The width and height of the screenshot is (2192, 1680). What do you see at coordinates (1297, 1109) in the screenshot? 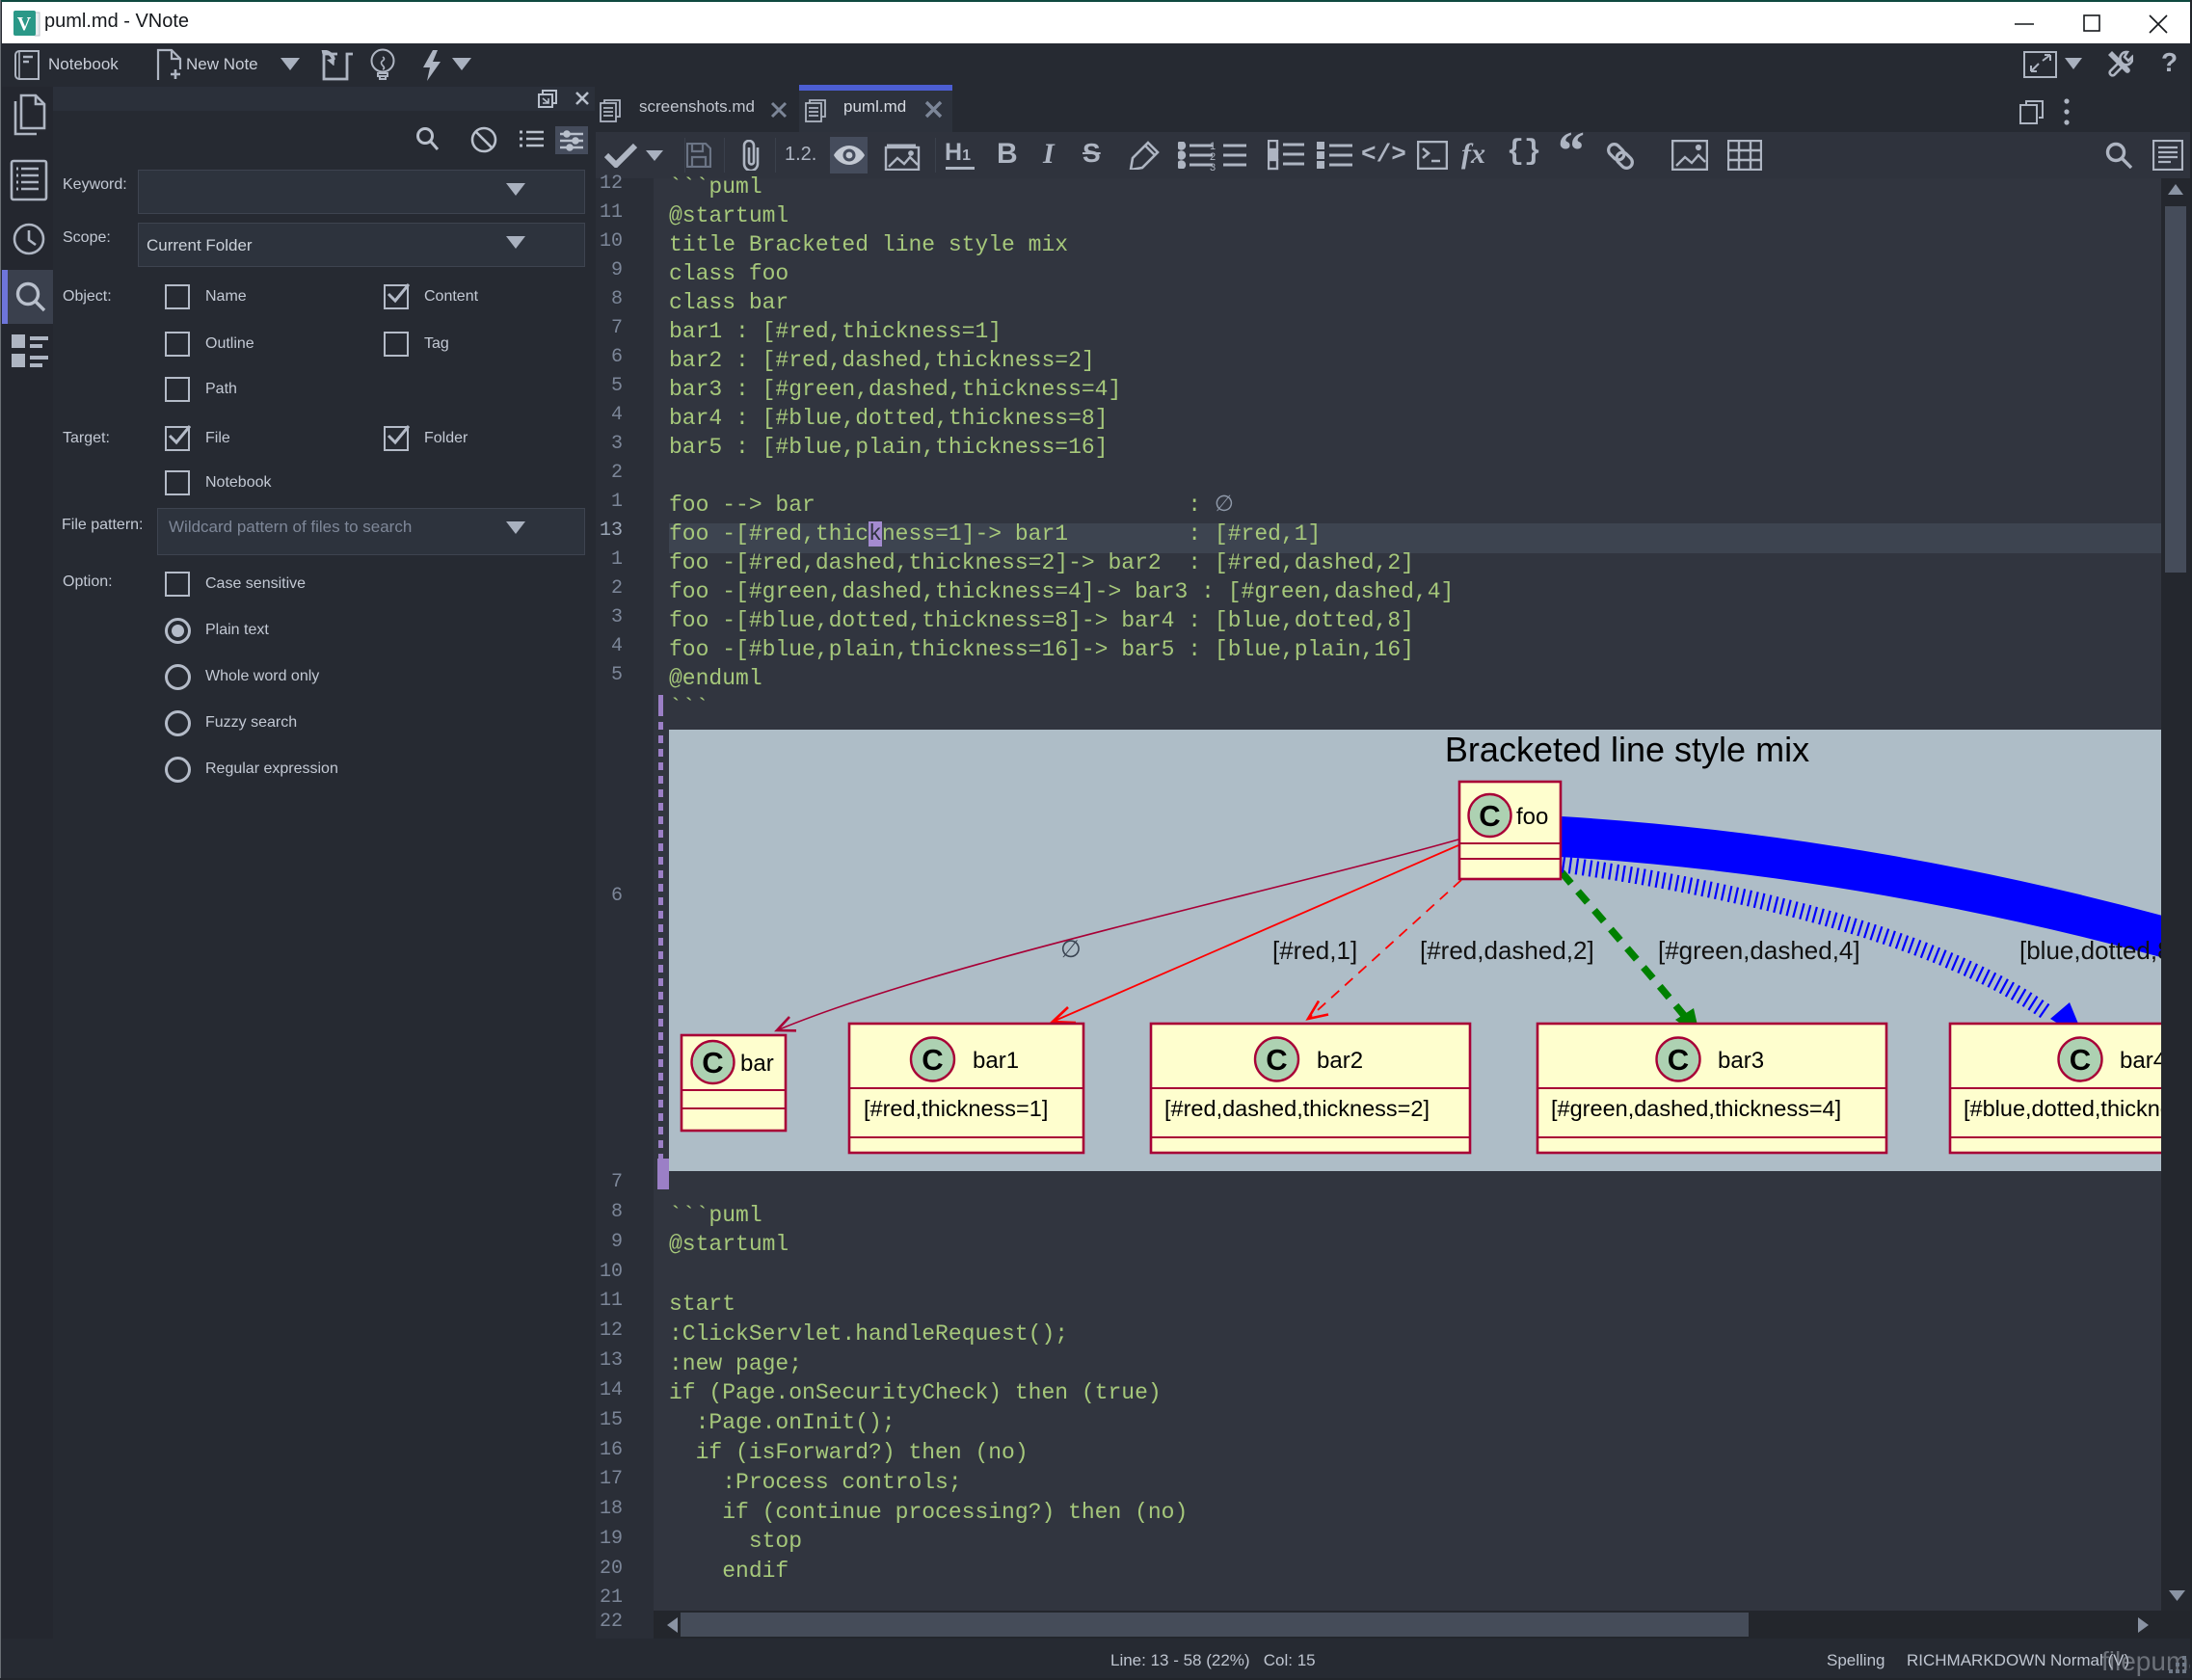
I see `svg-text: [#red,dashed,thickness=2]` at bounding box center [1297, 1109].